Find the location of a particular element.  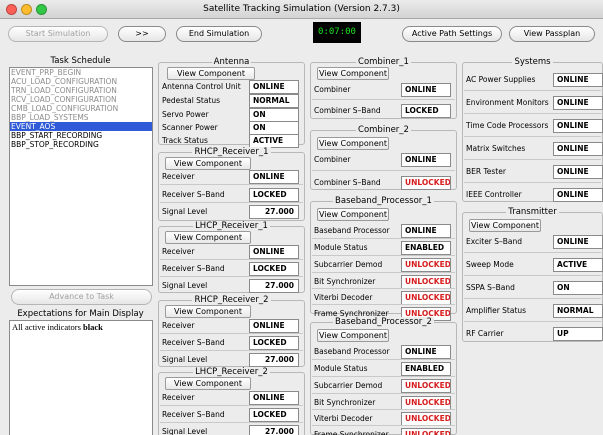

systems-row-label: AC Power Supplies is located at coordinates (501, 79).